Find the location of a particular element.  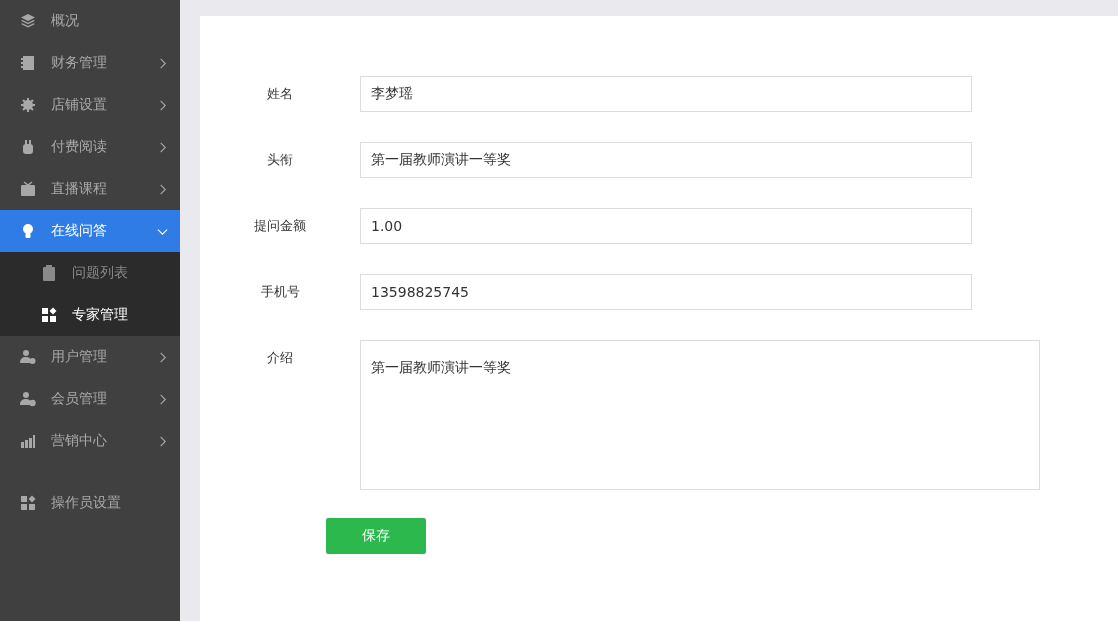

menu-label: 会员管理 is located at coordinates (79, 399).